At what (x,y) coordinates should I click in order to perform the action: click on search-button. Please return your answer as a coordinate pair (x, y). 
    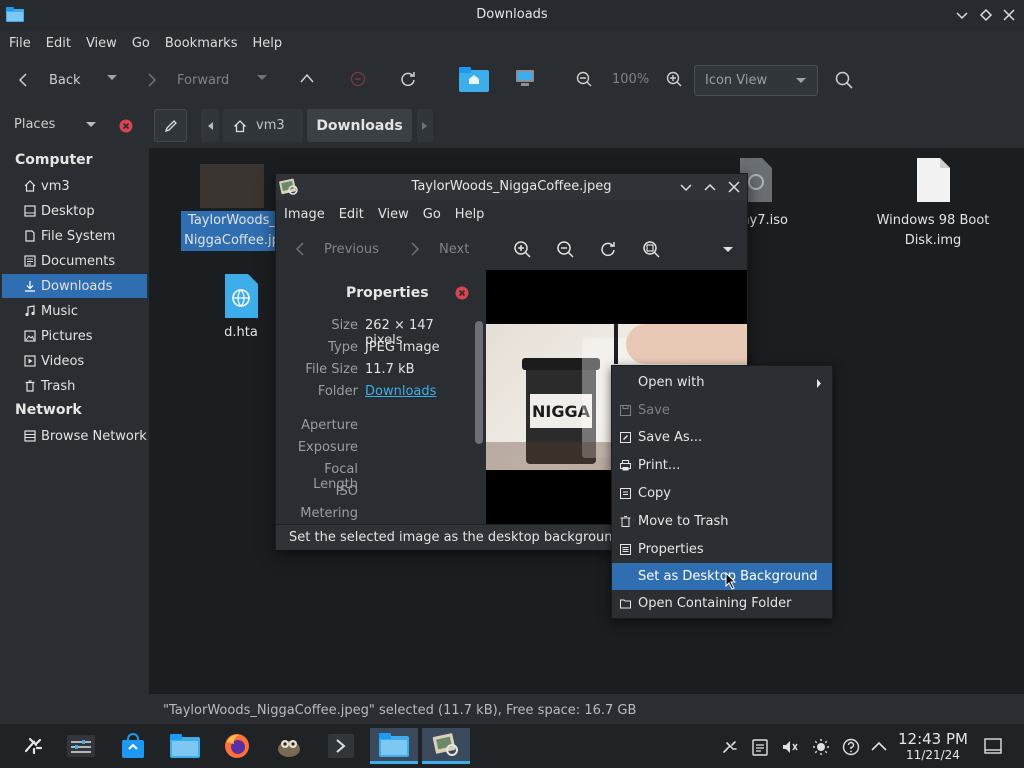
    Looking at the image, I should click on (844, 80).